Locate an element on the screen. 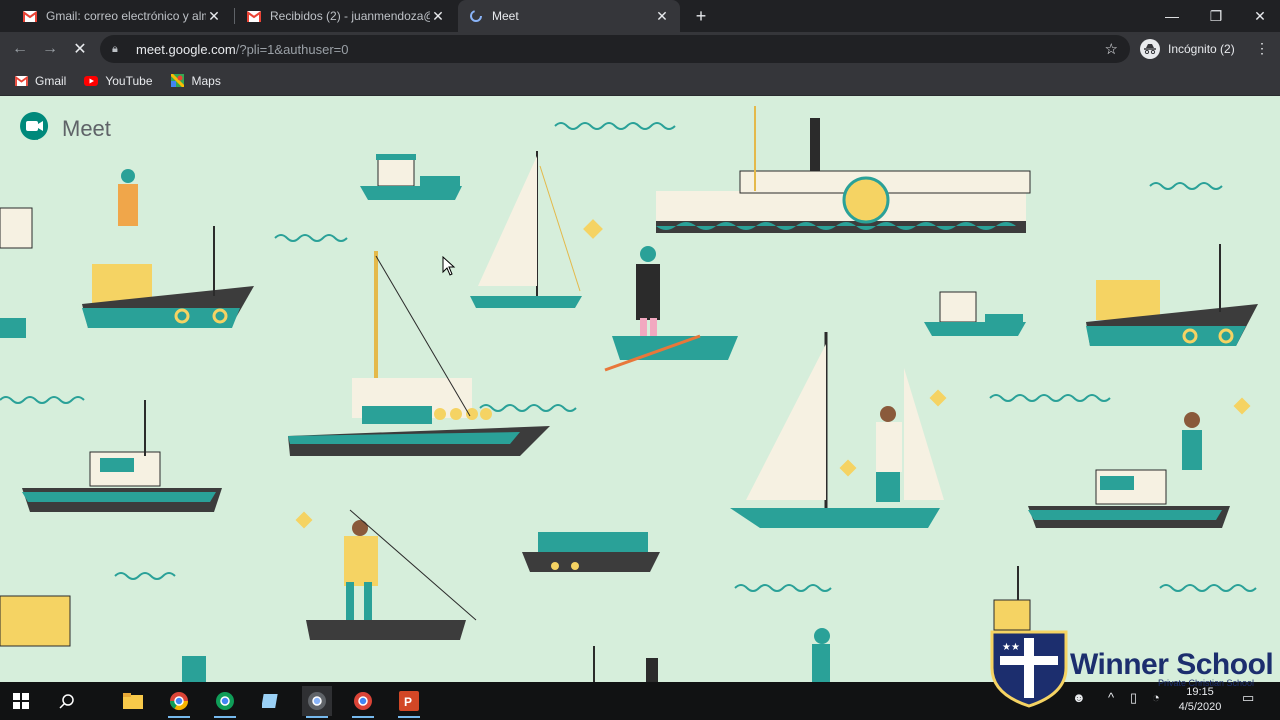 Image resolution: width=1280 pixels, height=720 pixels. bookmarks-bar: Gmail YouTube Maps is located at coordinates (640, 81).